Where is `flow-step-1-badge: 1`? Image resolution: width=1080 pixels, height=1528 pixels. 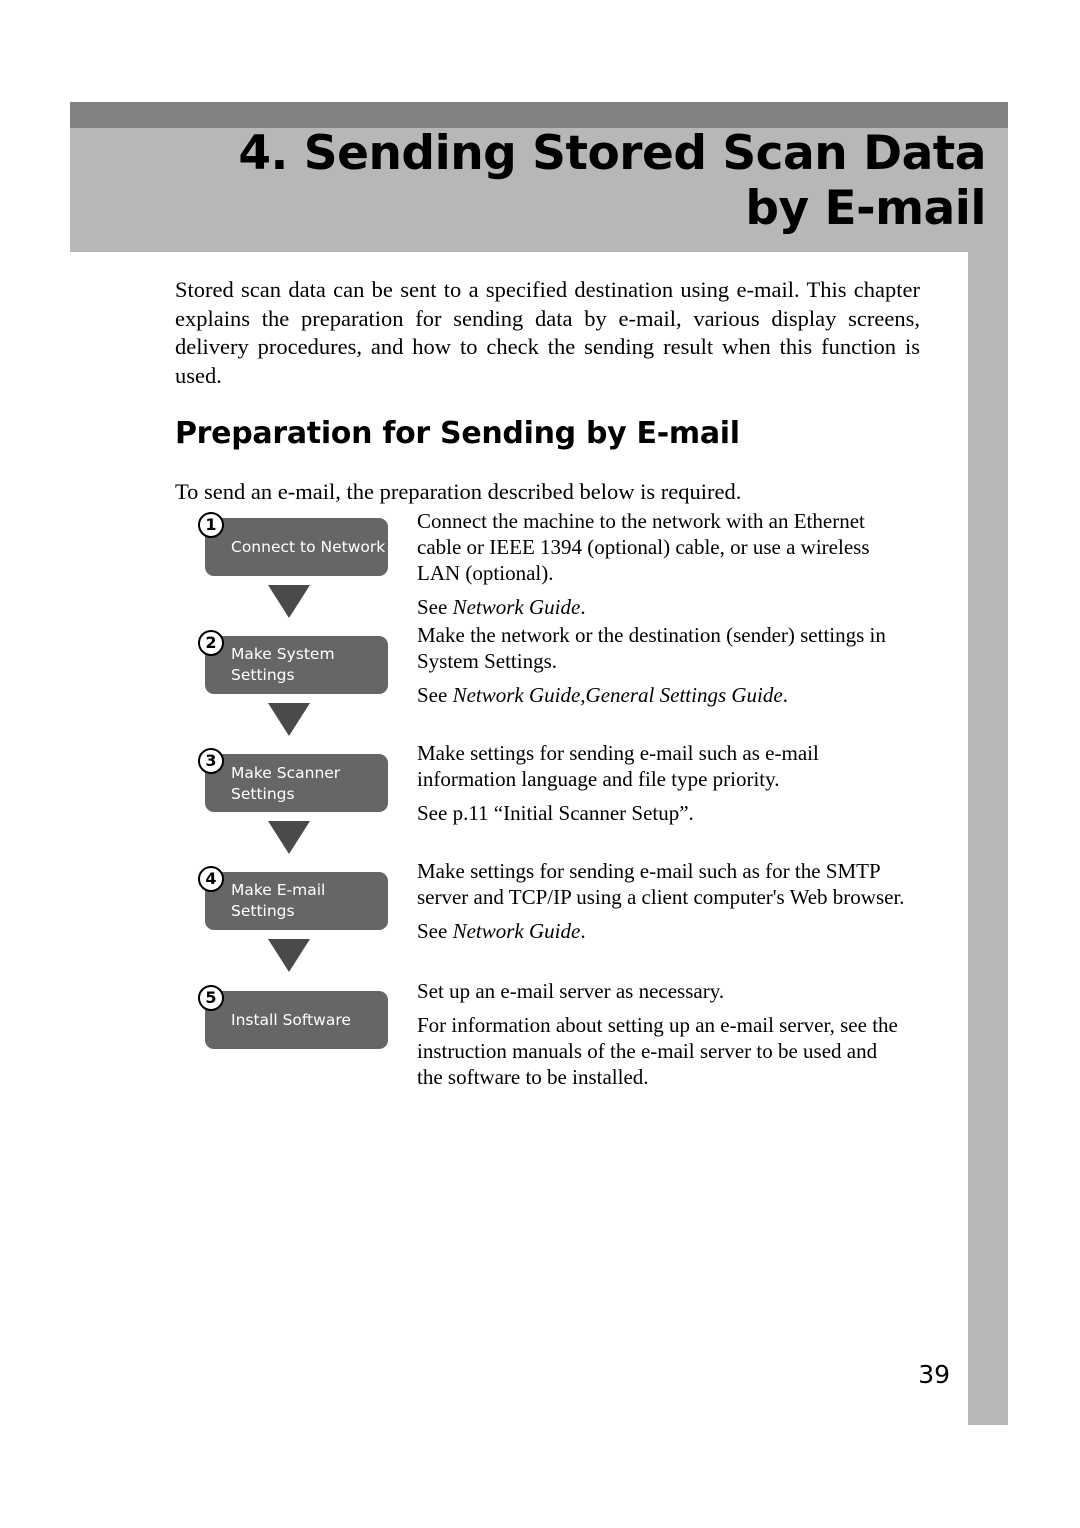 flow-step-1-badge: 1 is located at coordinates (211, 525).